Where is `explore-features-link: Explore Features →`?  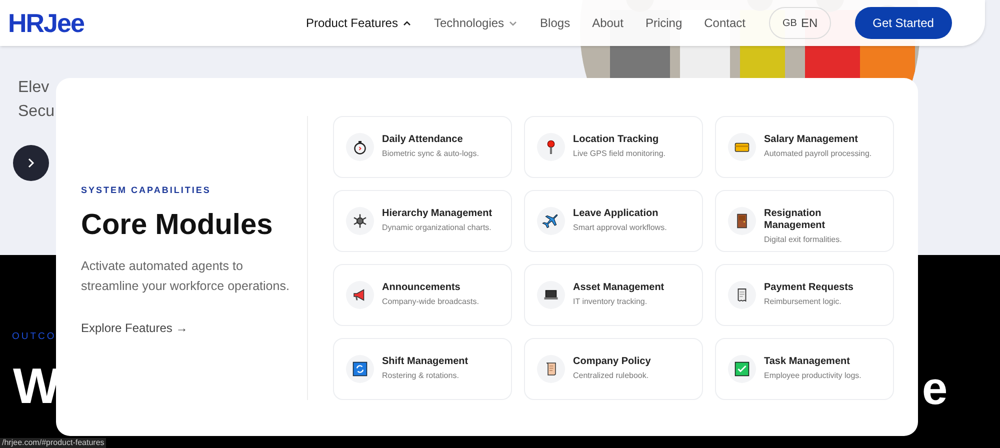 explore-features-link: Explore Features → is located at coordinates (194, 327).